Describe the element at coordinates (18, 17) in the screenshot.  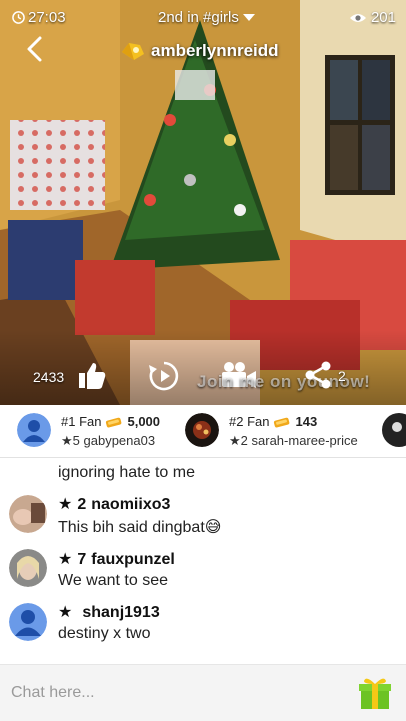
I see `clock-icon` at that location.